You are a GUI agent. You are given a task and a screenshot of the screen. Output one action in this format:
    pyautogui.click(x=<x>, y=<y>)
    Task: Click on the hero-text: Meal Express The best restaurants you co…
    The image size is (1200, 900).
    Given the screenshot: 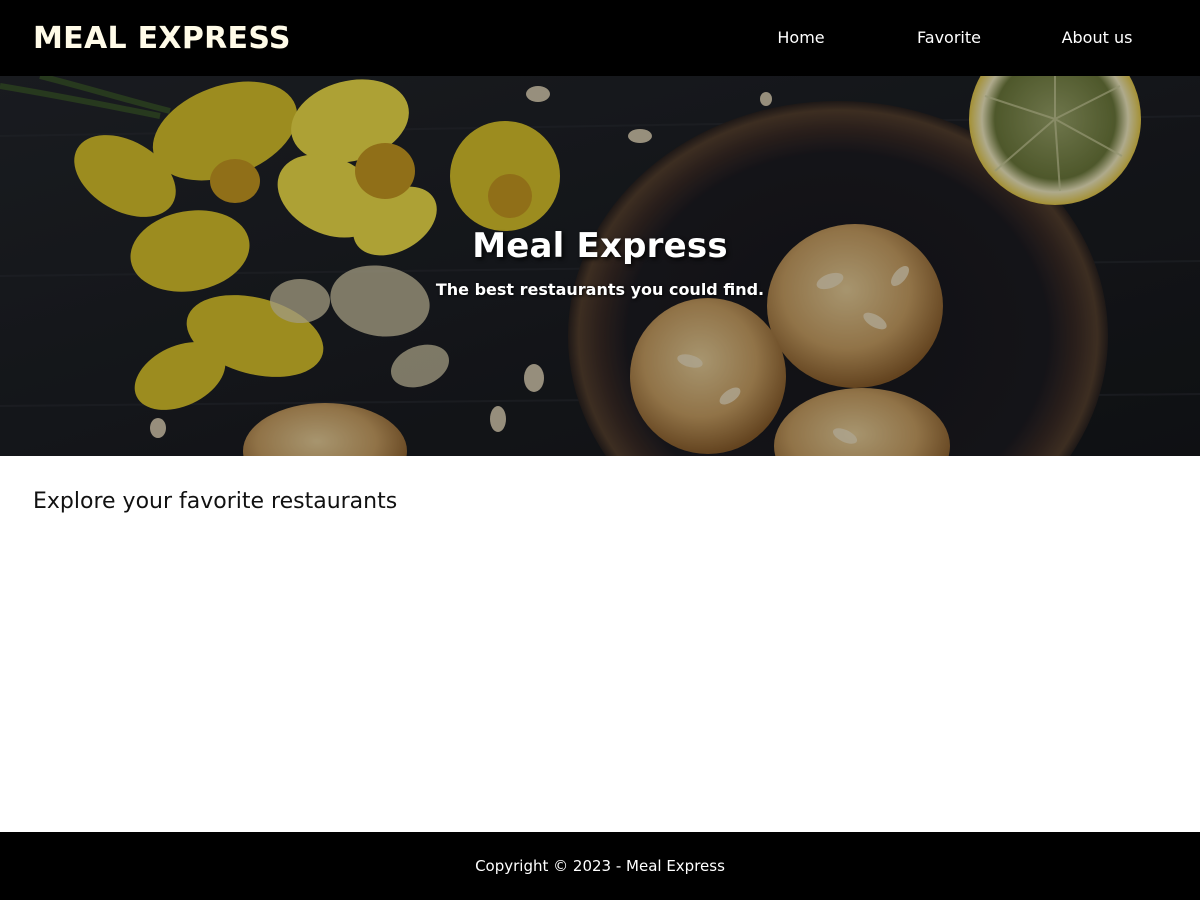 What is the action you would take?
    pyautogui.click(x=600, y=262)
    